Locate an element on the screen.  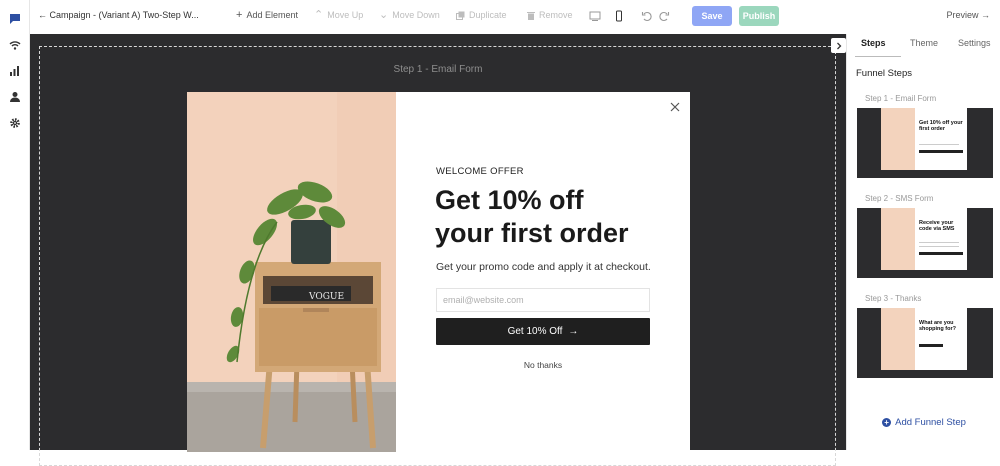
step-thumbnail: Get 10% off your first order is located at coordinates (925, 143).